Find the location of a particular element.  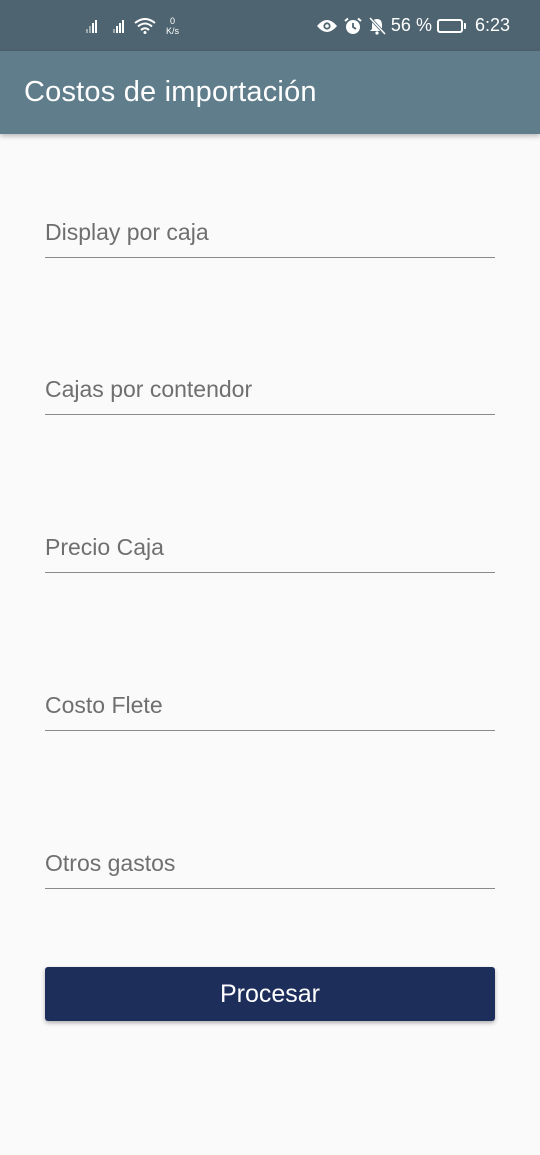

status-right: 56 % 6:23 is located at coordinates (413, 25).